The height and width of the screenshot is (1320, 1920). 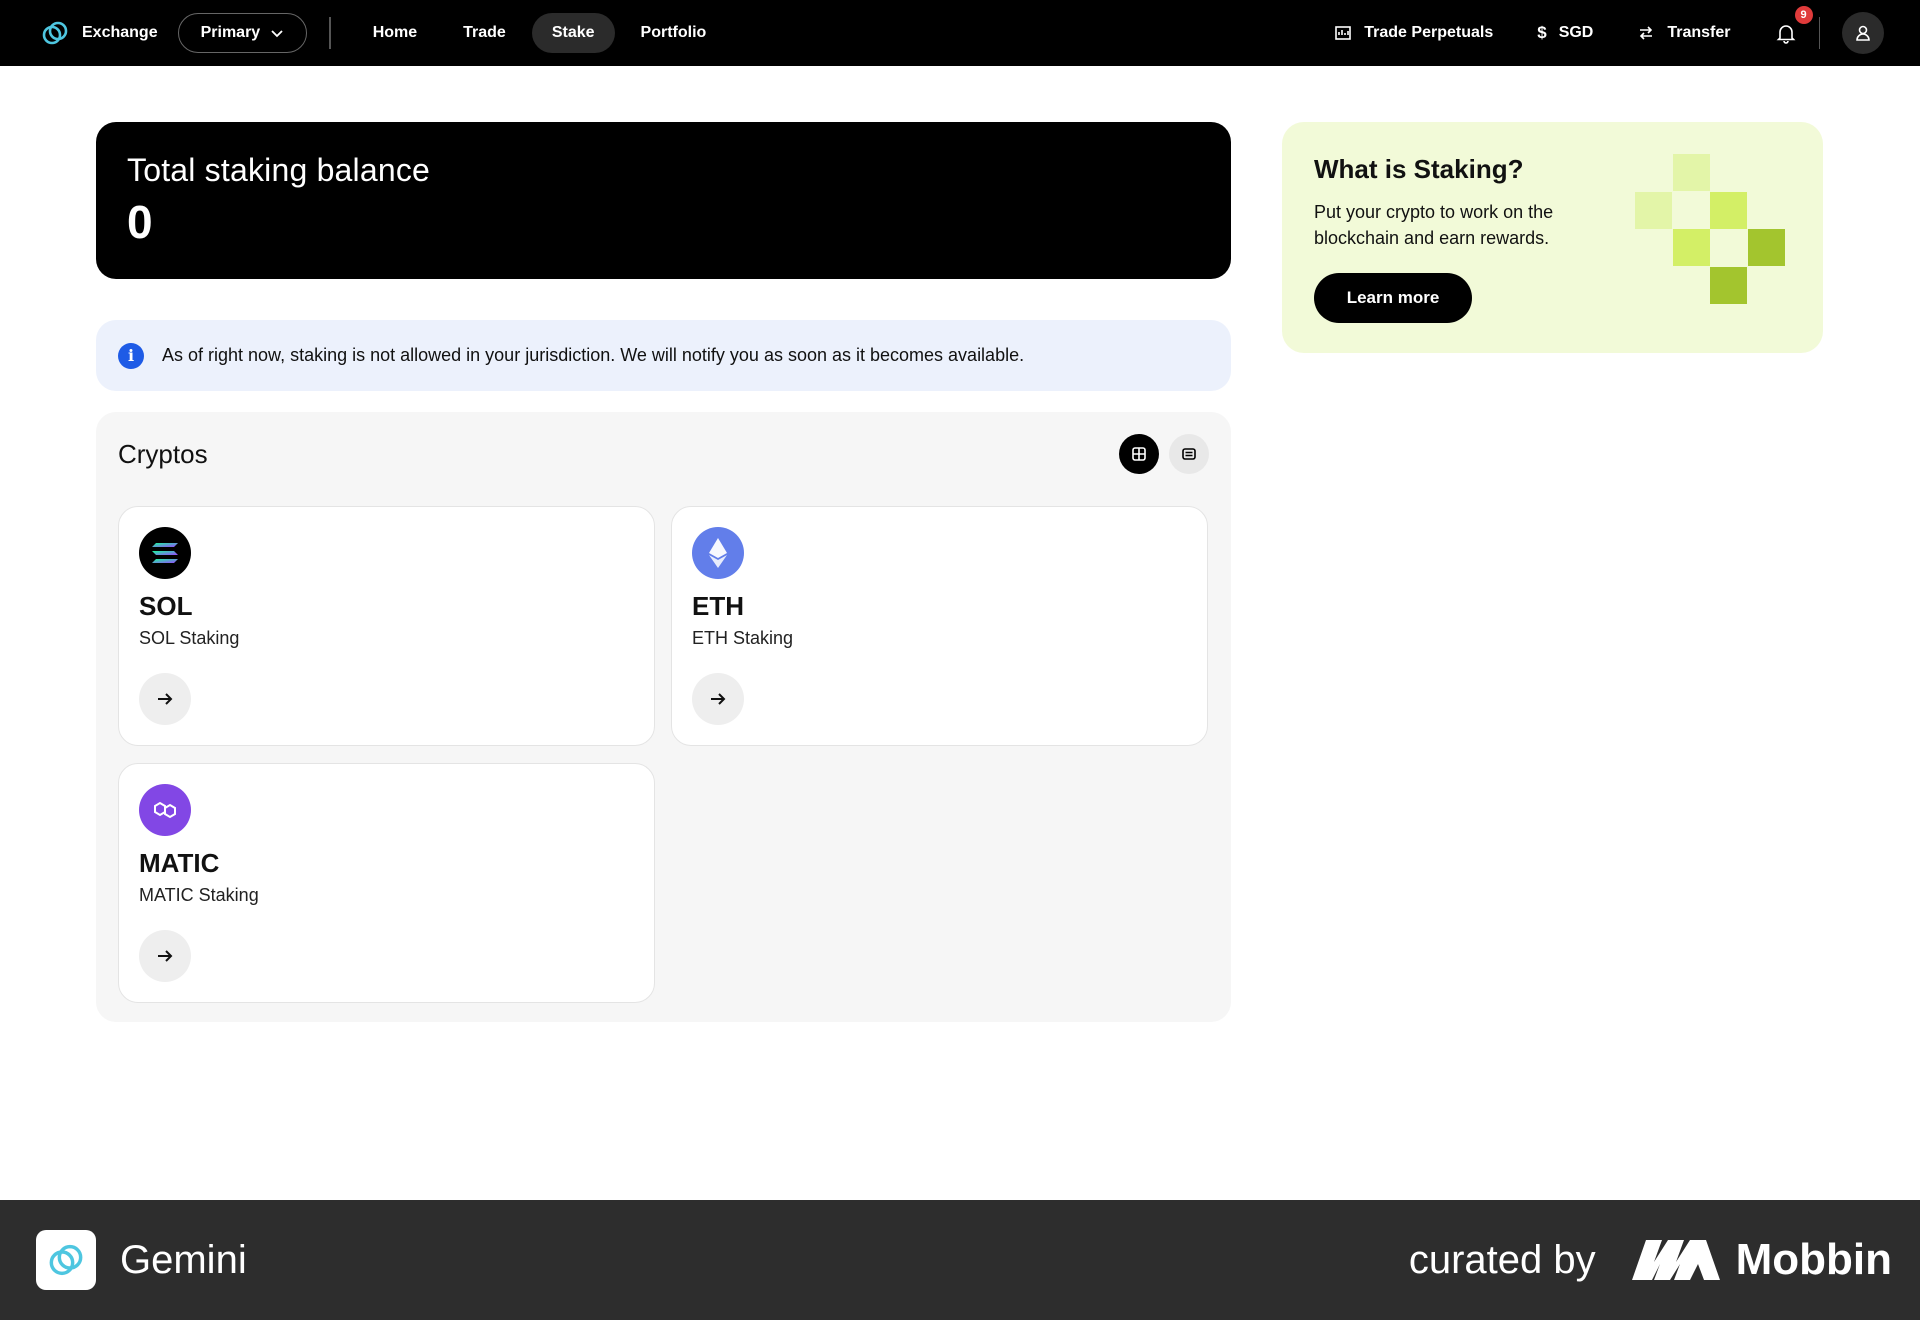 I want to click on currency-selector: $ SGD, so click(x=1565, y=33).